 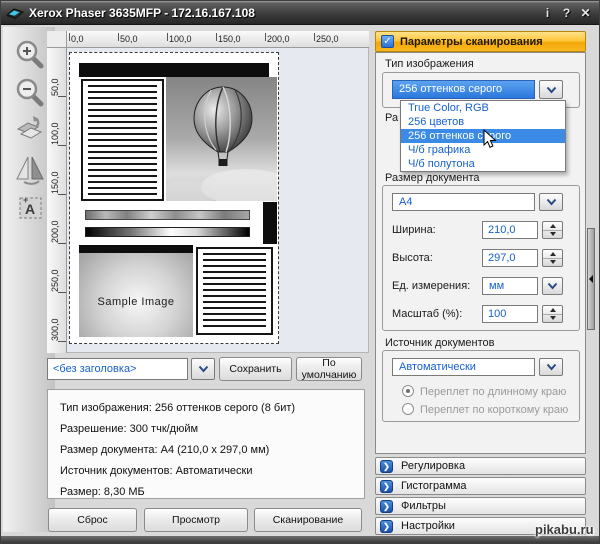 I want to click on dropdown-option-truecolor: True Color, RGB, so click(x=483, y=108).